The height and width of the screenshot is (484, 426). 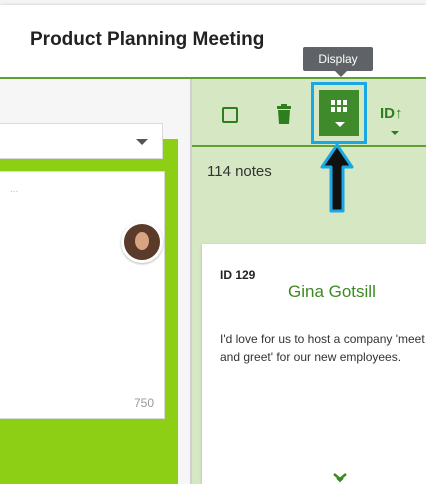 I want to click on note-author: Gina Gotsill, so click(x=332, y=291).